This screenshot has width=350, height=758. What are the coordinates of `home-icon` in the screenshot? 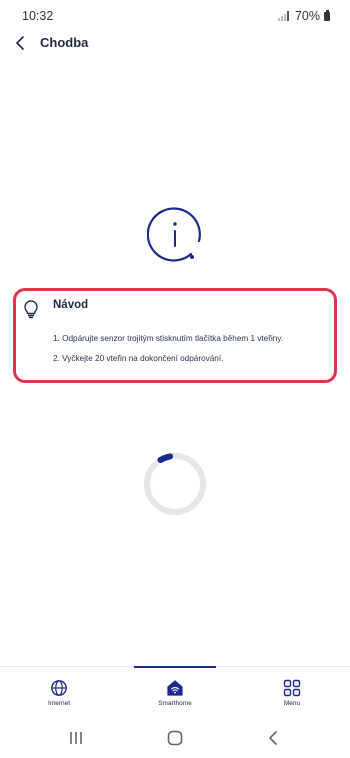 It's located at (175, 738).